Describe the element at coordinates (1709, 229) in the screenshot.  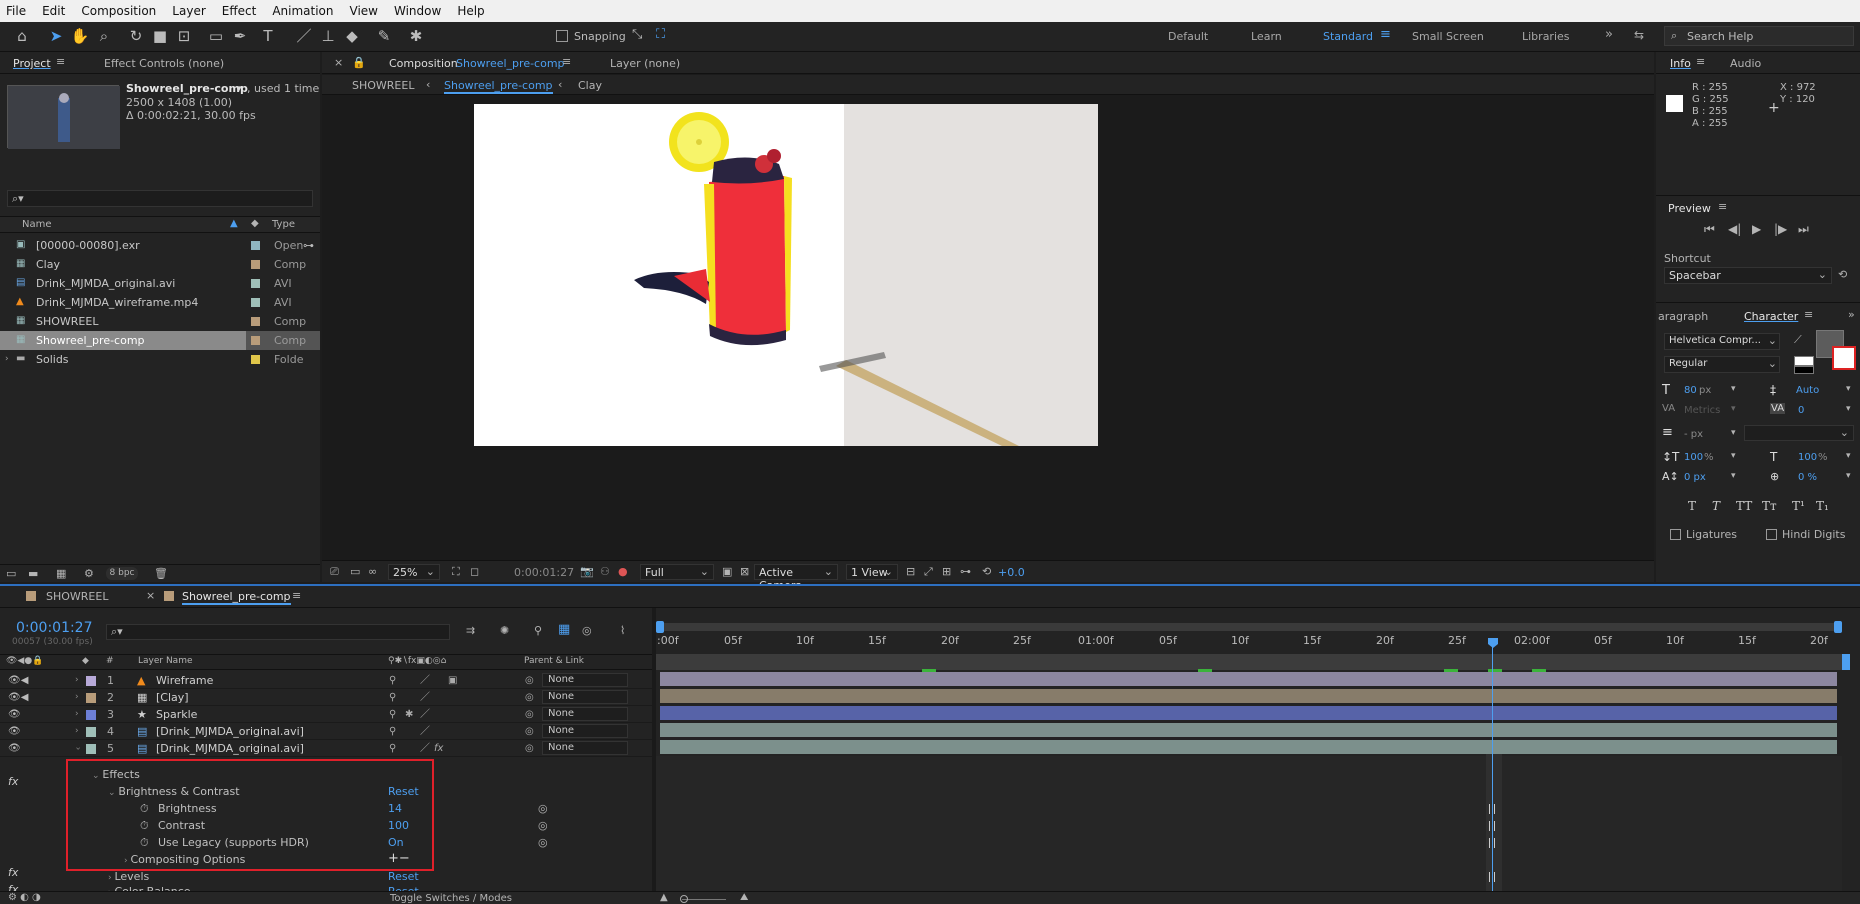
I see `first-frame-icon: ⏮` at that location.